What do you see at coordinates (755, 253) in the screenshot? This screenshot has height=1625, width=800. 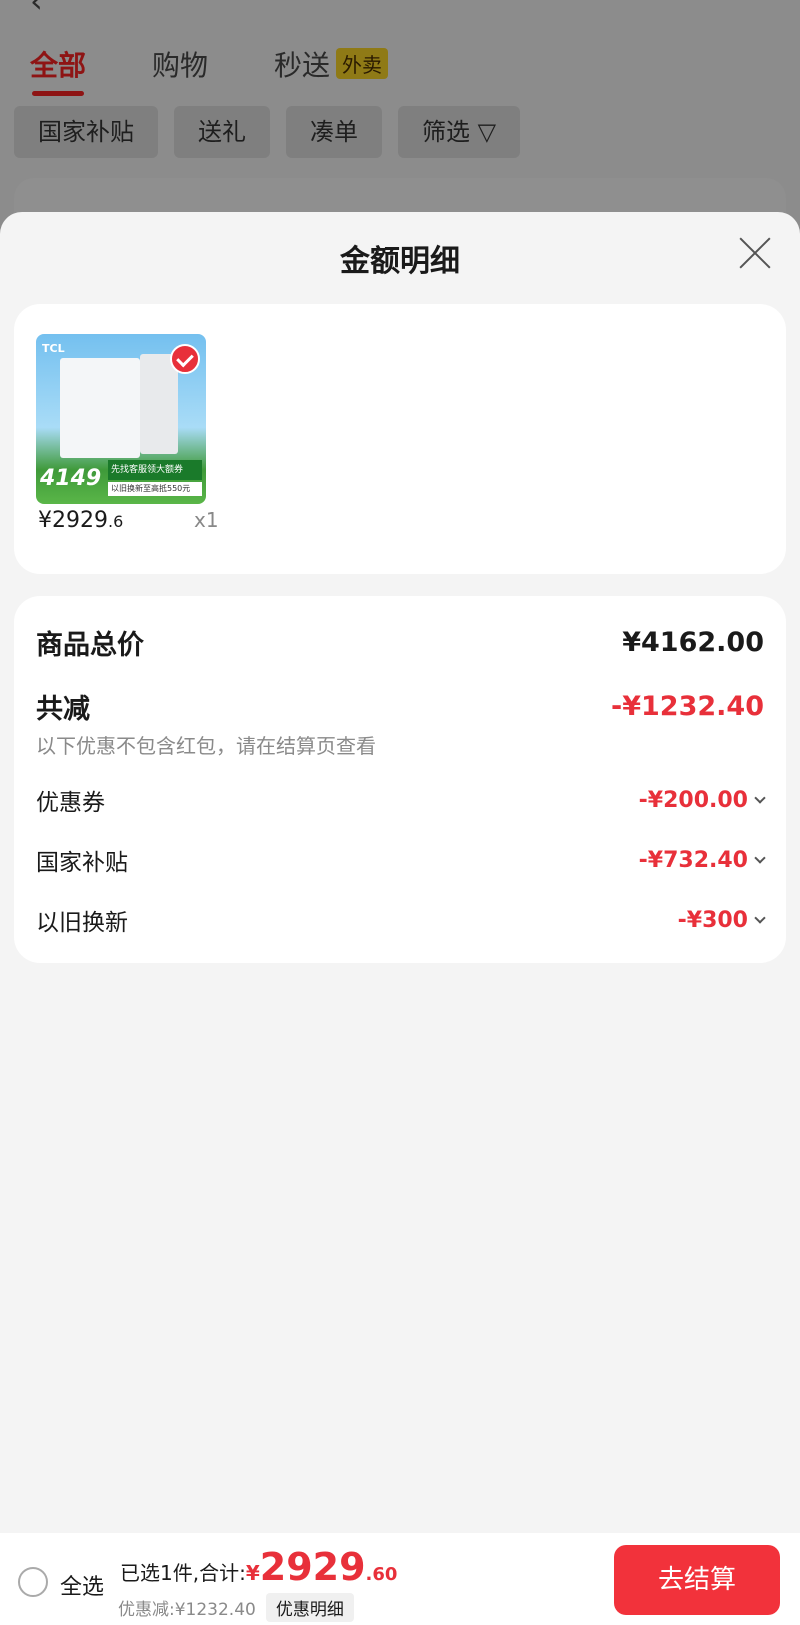 I see `close-icon` at bounding box center [755, 253].